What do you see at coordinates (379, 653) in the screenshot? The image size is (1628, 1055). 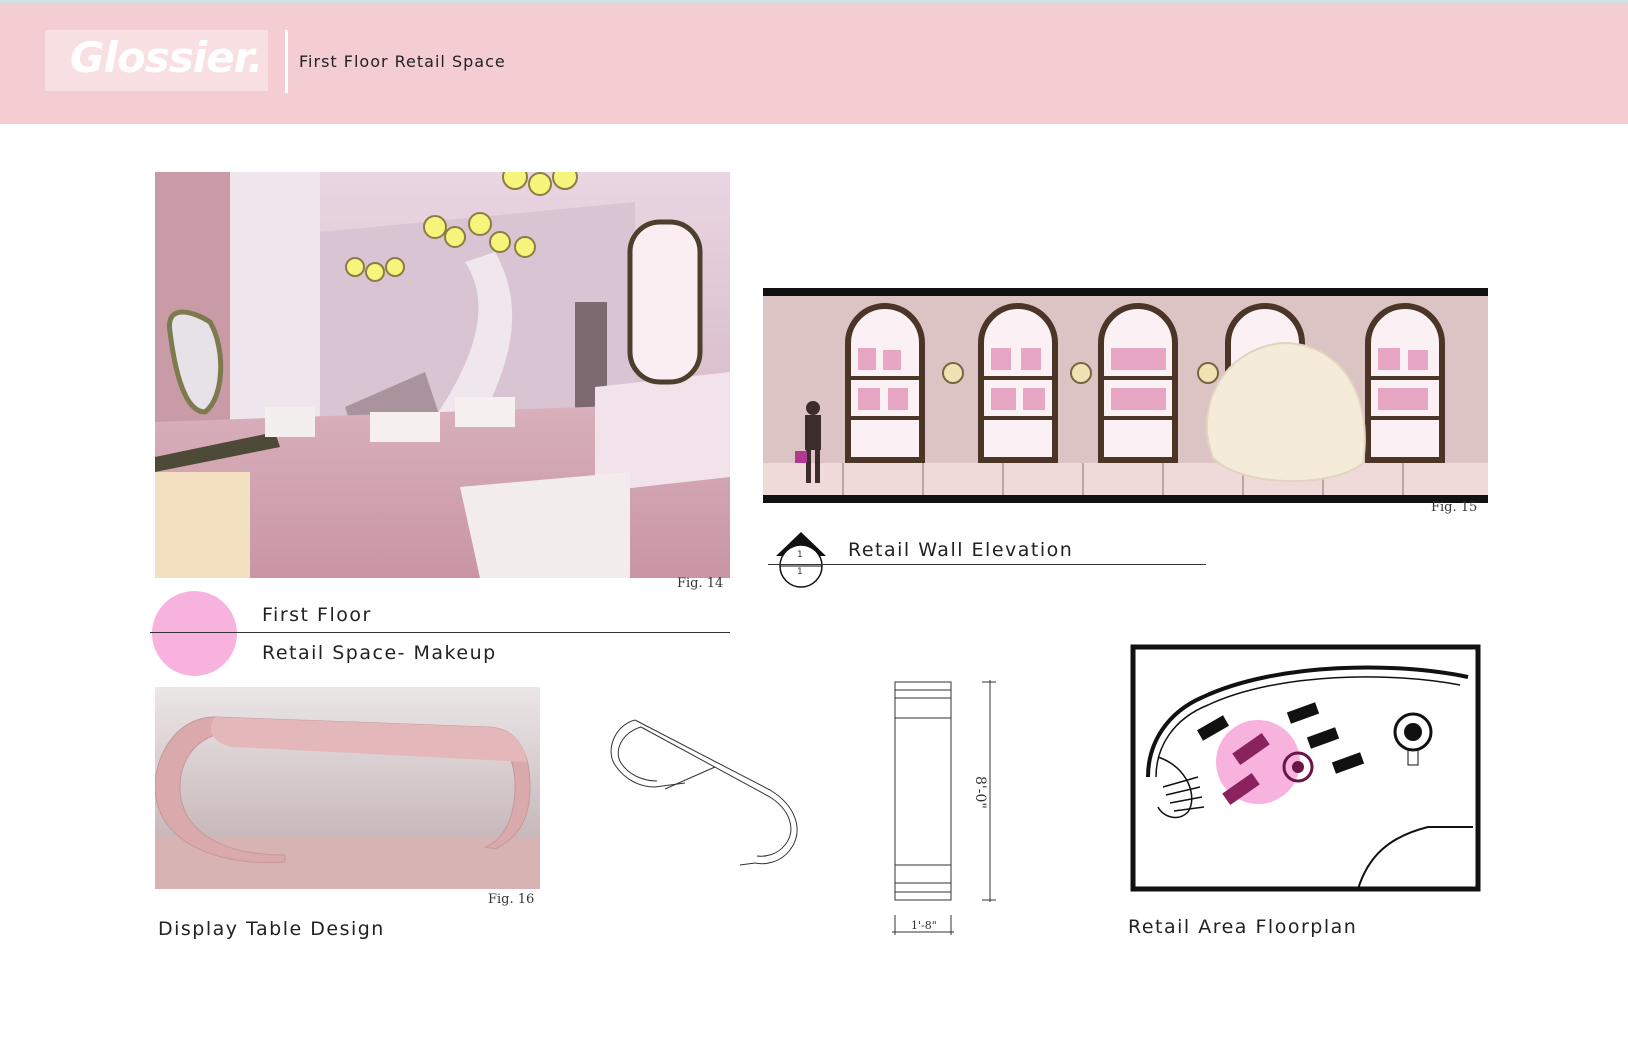 I see `caption-retail-space-makeup: Retail Space- Makeup` at bounding box center [379, 653].